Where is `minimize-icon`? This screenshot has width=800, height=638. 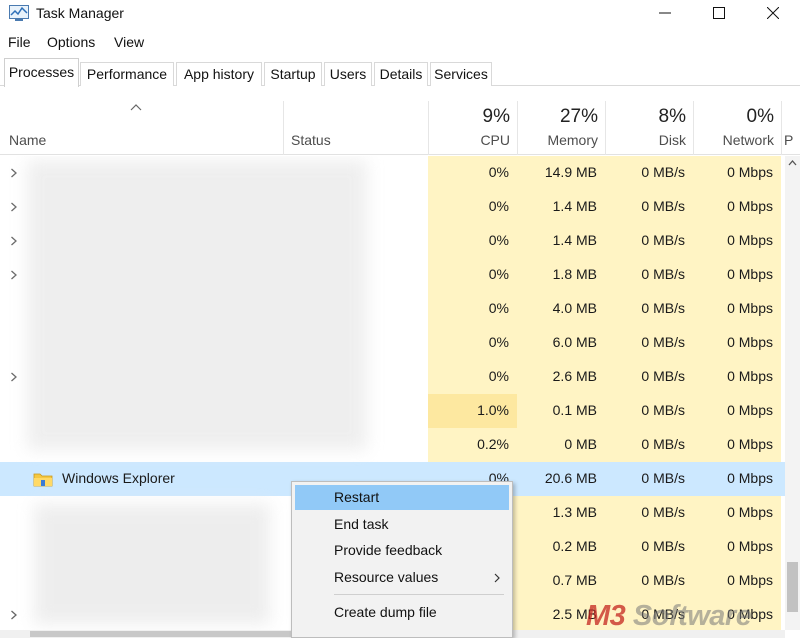
minimize-icon is located at coordinates (665, 13).